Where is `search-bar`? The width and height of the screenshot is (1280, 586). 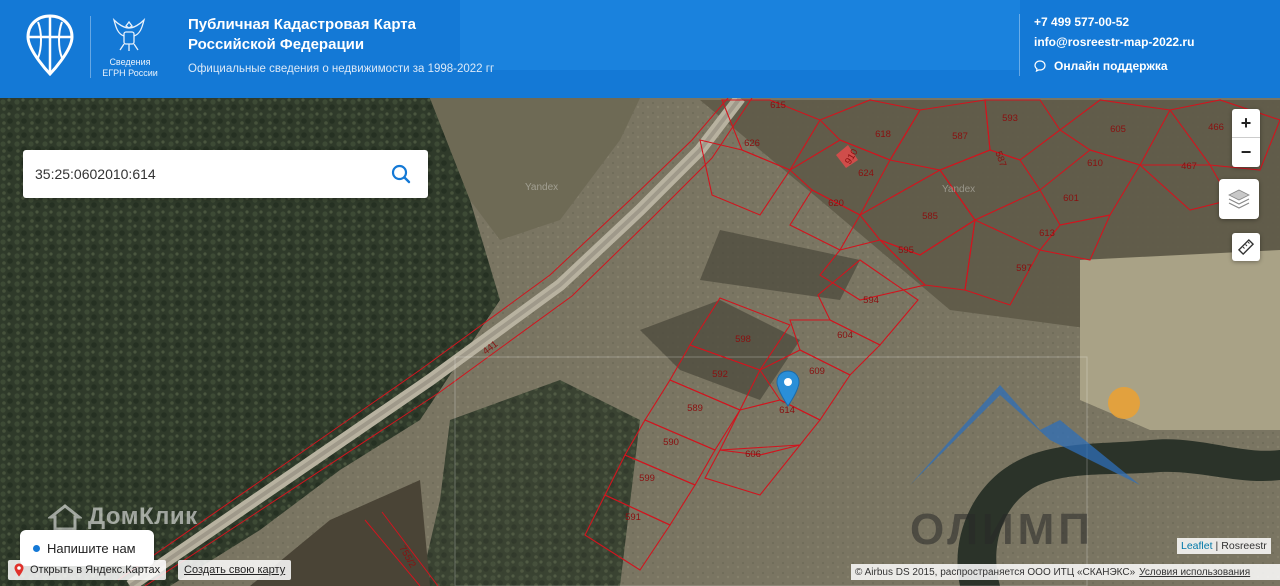 search-bar is located at coordinates (225, 174).